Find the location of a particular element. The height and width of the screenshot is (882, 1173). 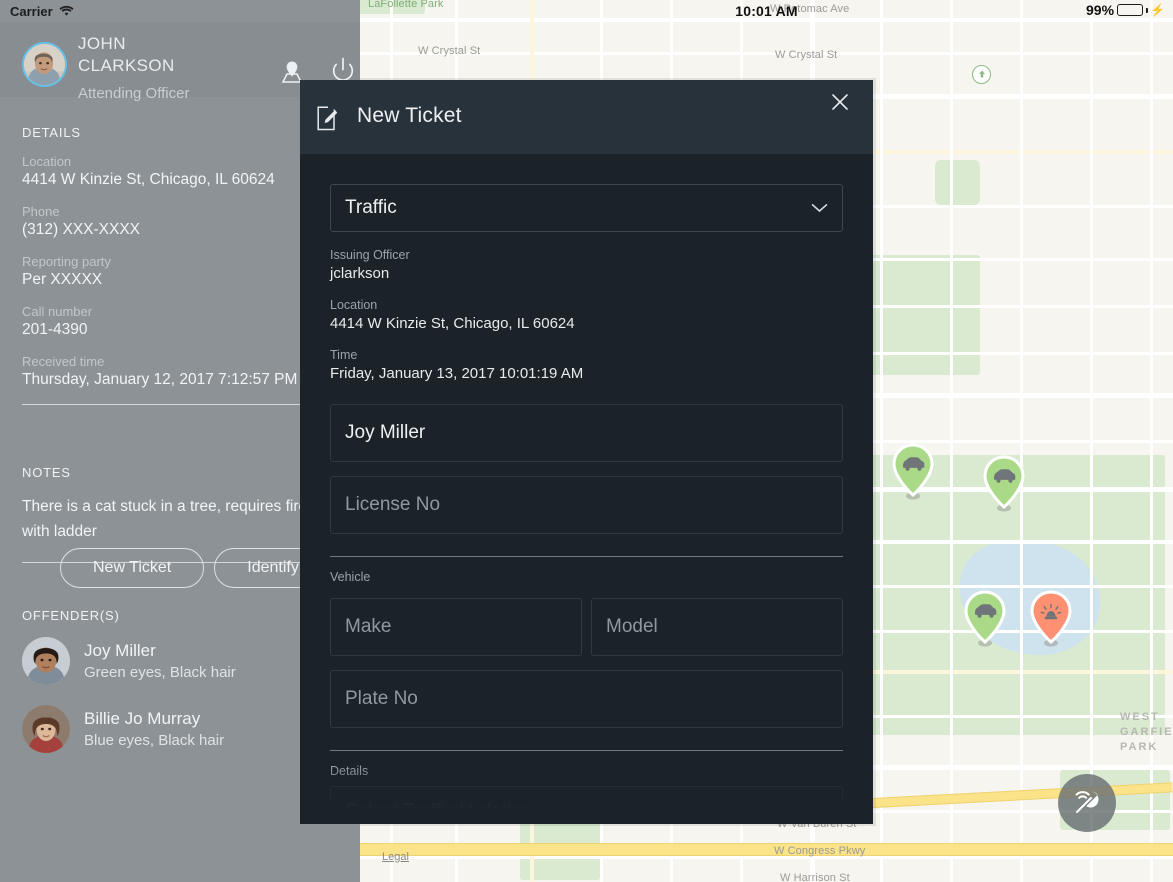

vehicle-make-placeholder: Make is located at coordinates (368, 626).